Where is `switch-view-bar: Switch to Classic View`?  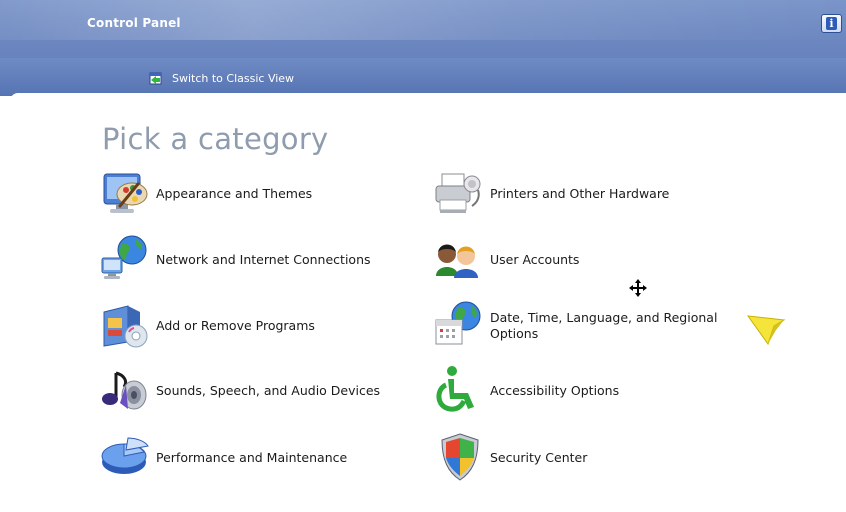
switch-view-bar: Switch to Classic View is located at coordinates (423, 77).